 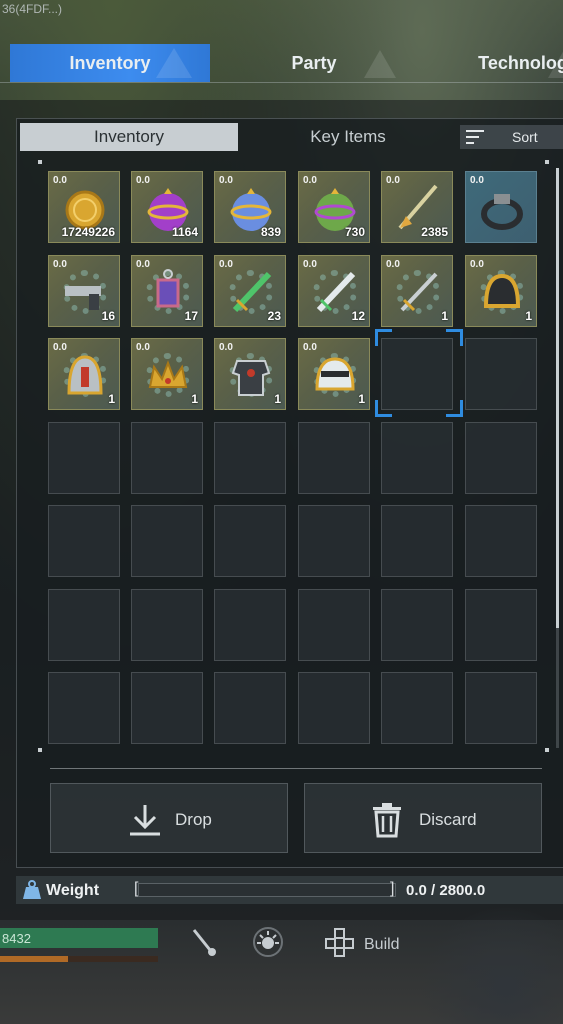 What do you see at coordinates (79, 938) in the screenshot?
I see `hp-bar: 8432` at bounding box center [79, 938].